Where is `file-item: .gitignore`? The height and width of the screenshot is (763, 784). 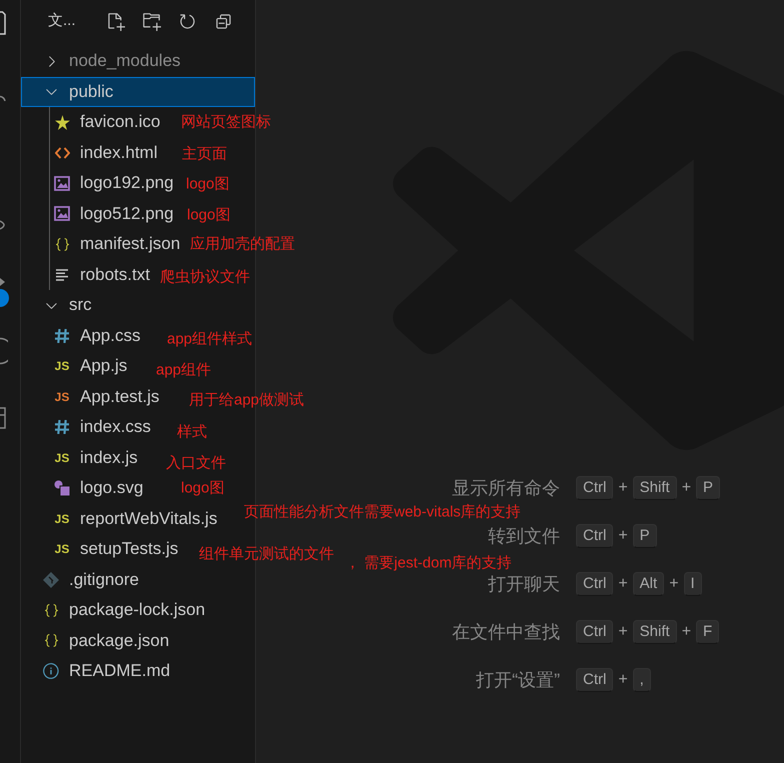 file-item: .gitignore is located at coordinates (81, 579).